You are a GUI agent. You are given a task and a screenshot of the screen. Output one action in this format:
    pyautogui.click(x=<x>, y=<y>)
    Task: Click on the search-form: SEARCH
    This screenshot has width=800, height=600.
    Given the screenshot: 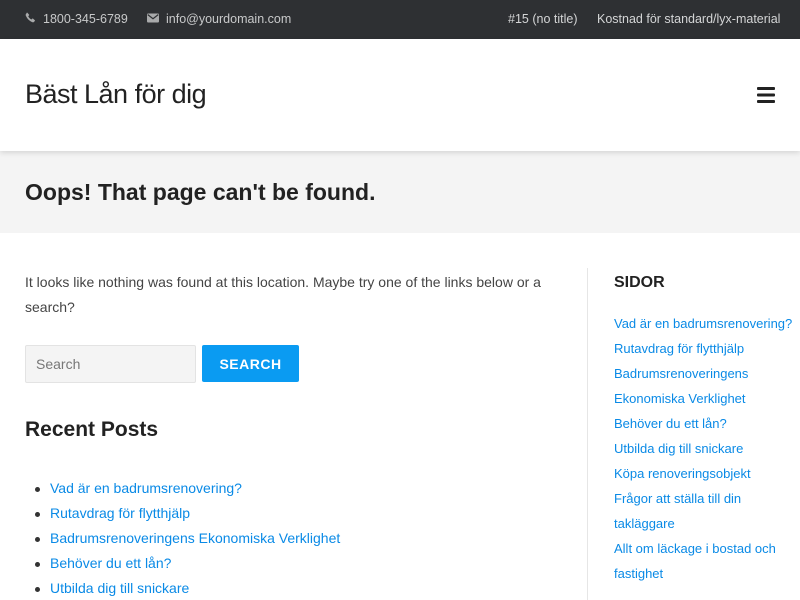 What is the action you would take?
    pyautogui.click(x=175, y=364)
    